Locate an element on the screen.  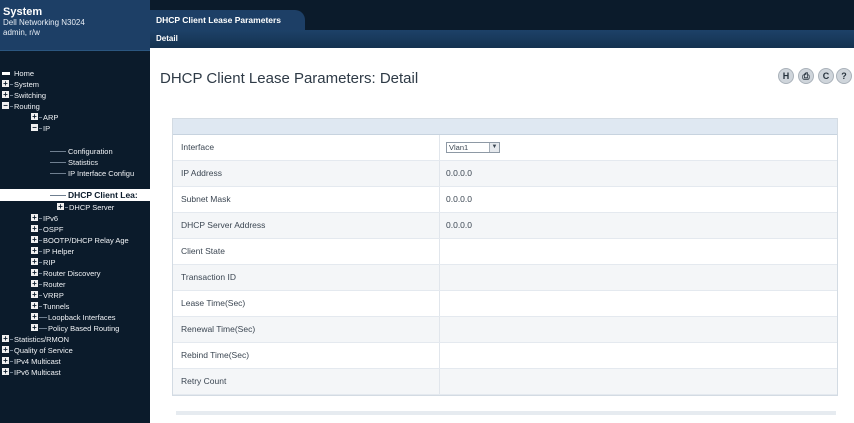
sidebar-item-statistics: Statistics is located at coordinates (75, 162).